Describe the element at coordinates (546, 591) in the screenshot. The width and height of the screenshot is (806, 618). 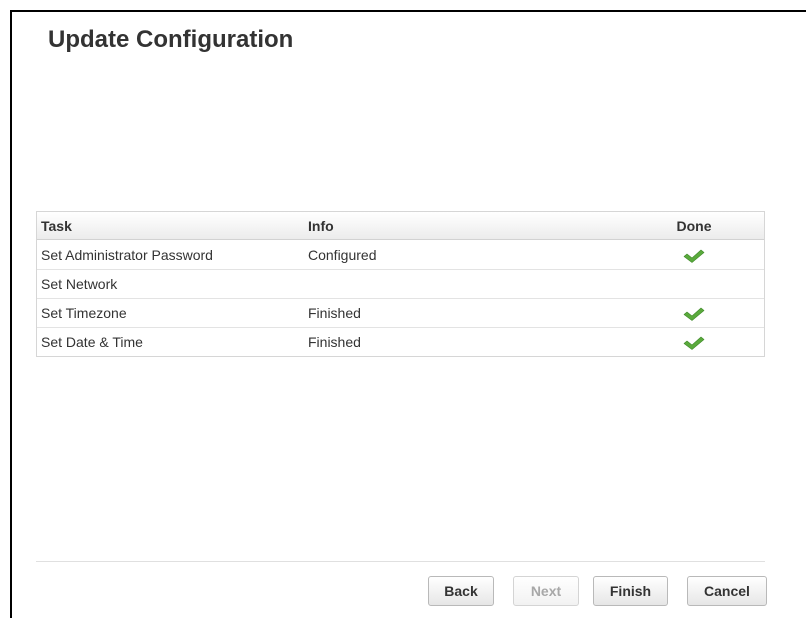
I see `next-button: Next` at that location.